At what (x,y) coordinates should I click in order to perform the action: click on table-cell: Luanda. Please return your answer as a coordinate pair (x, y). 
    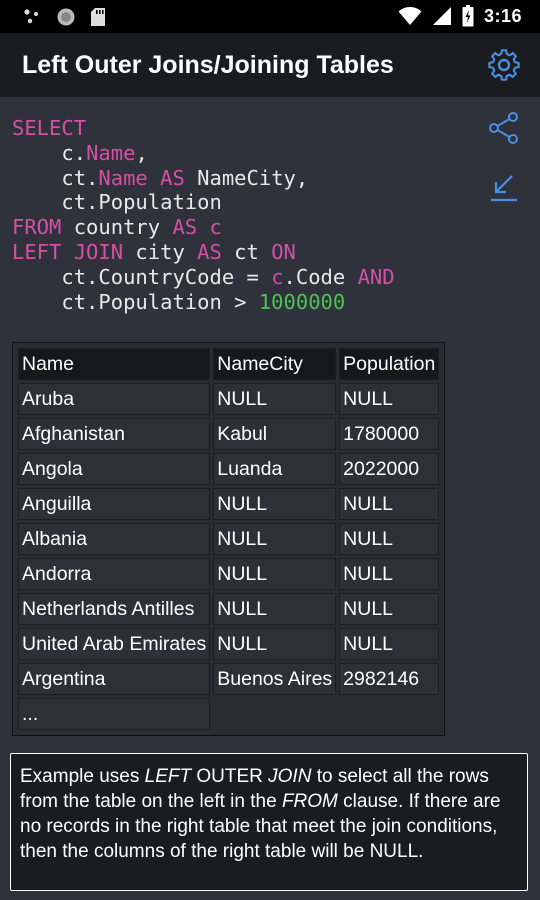
    Looking at the image, I should click on (275, 469).